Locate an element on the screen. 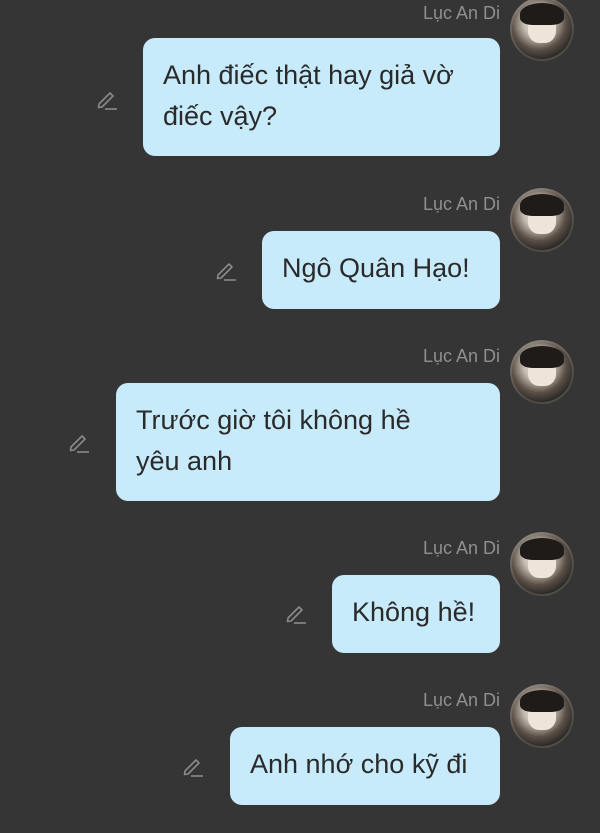 The height and width of the screenshot is (833, 600). message-bubble: Không hề! is located at coordinates (416, 614).